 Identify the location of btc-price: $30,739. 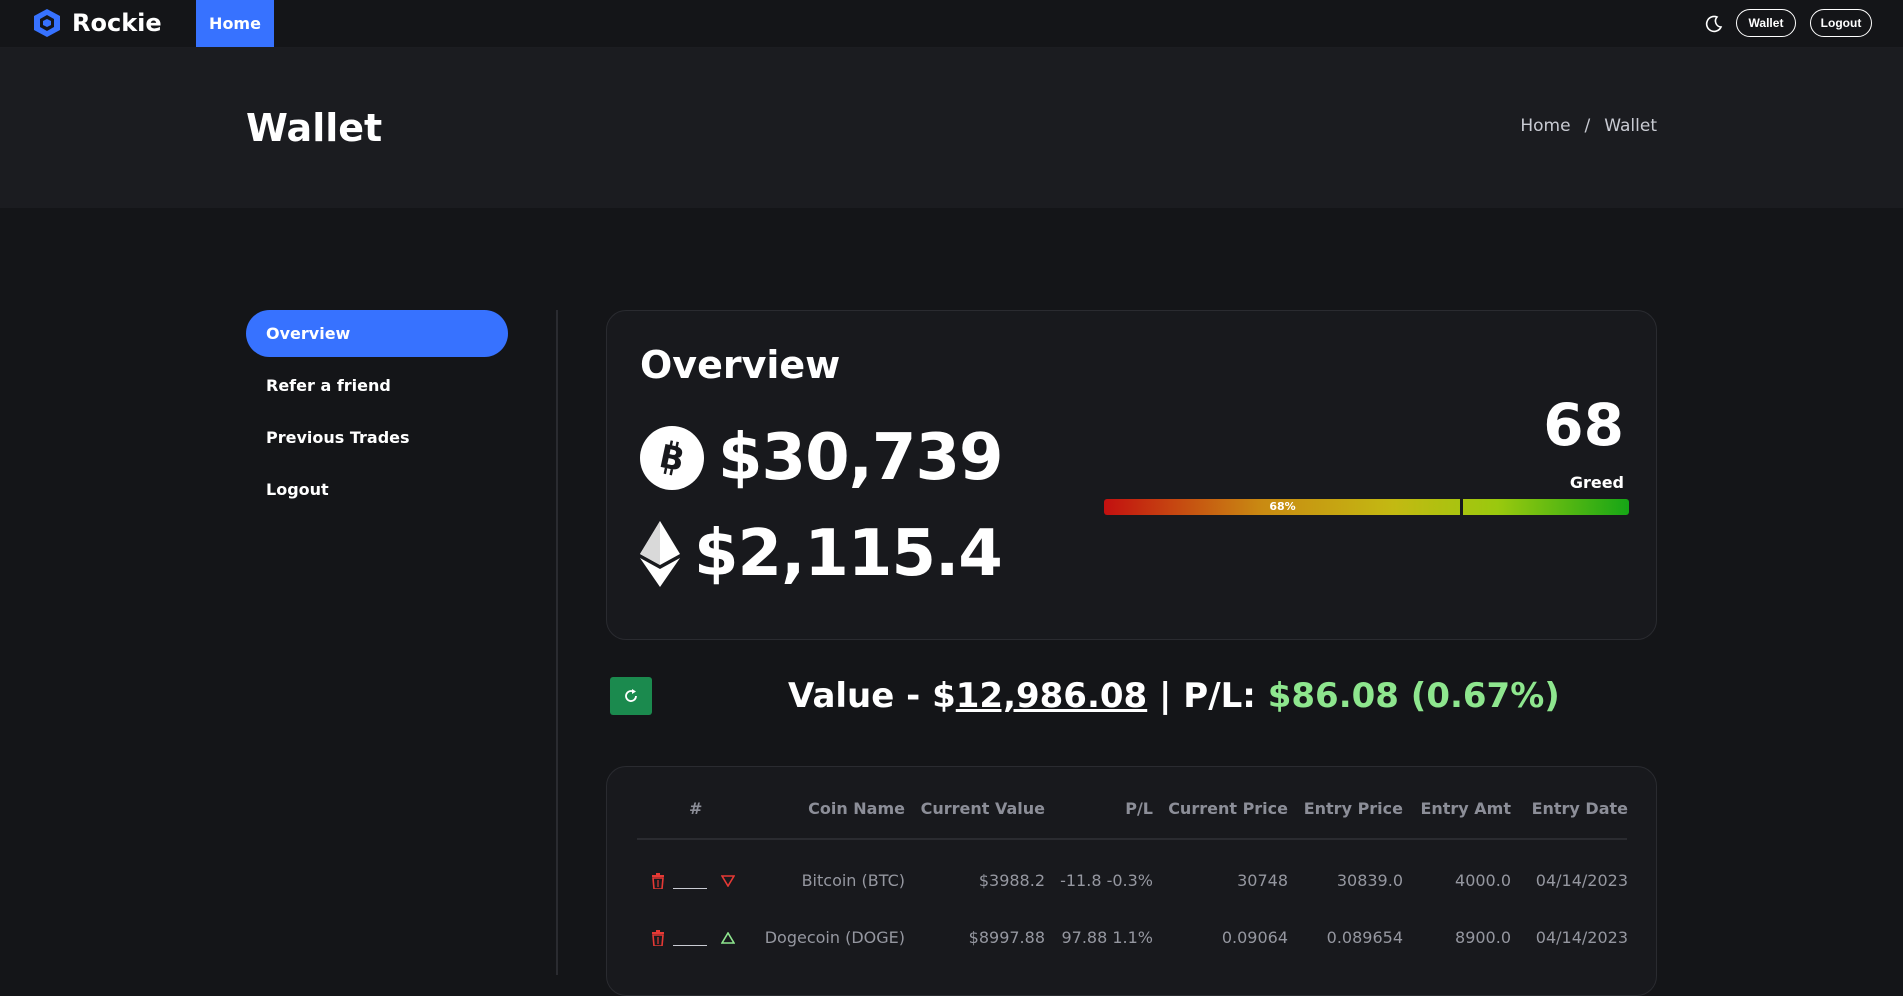
(860, 458).